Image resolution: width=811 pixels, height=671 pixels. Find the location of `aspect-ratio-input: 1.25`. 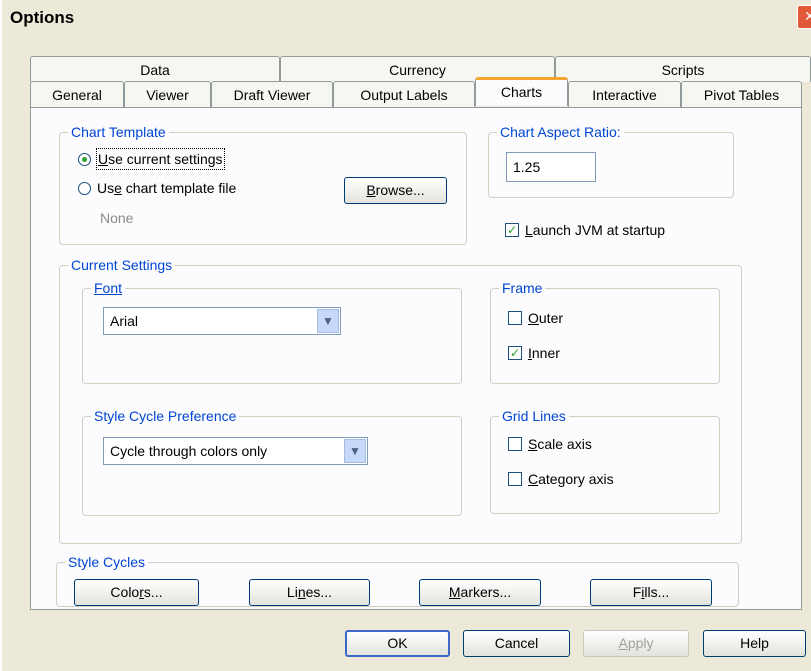

aspect-ratio-input: 1.25 is located at coordinates (551, 167).